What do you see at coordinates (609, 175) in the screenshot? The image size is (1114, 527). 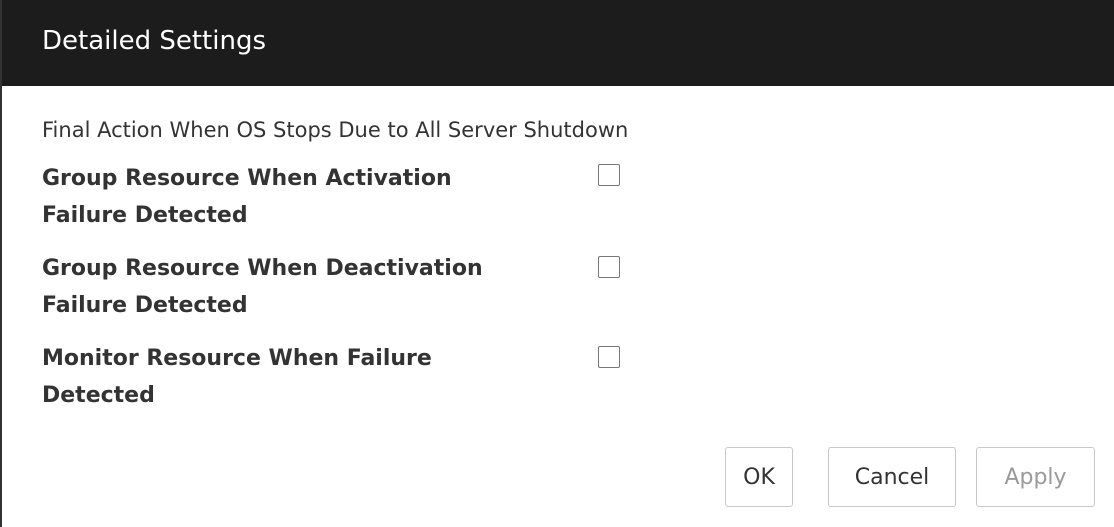 I see `option-activation-failure-checkbox` at bounding box center [609, 175].